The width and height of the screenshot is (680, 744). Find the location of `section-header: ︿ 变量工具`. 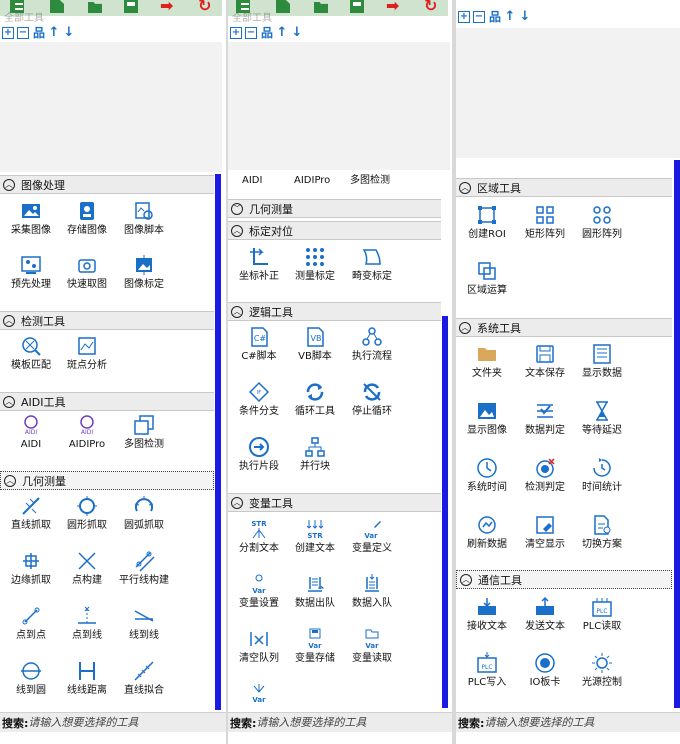

section-header: ︿ 变量工具 is located at coordinates (334, 502).